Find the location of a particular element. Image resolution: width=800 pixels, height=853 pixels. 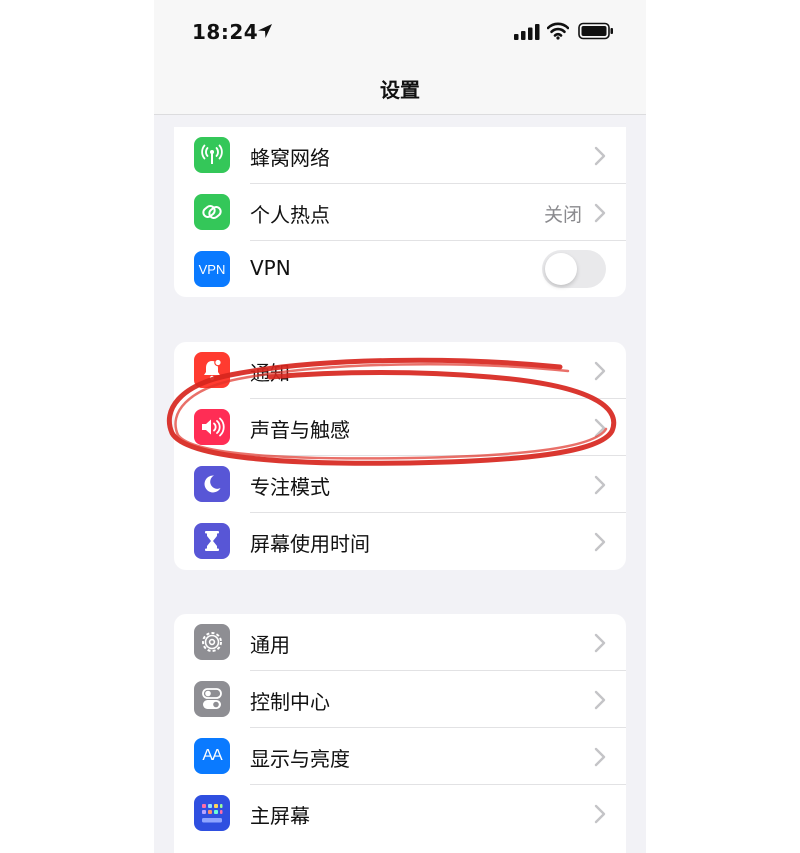

hourglass-icon is located at coordinates (212, 541).